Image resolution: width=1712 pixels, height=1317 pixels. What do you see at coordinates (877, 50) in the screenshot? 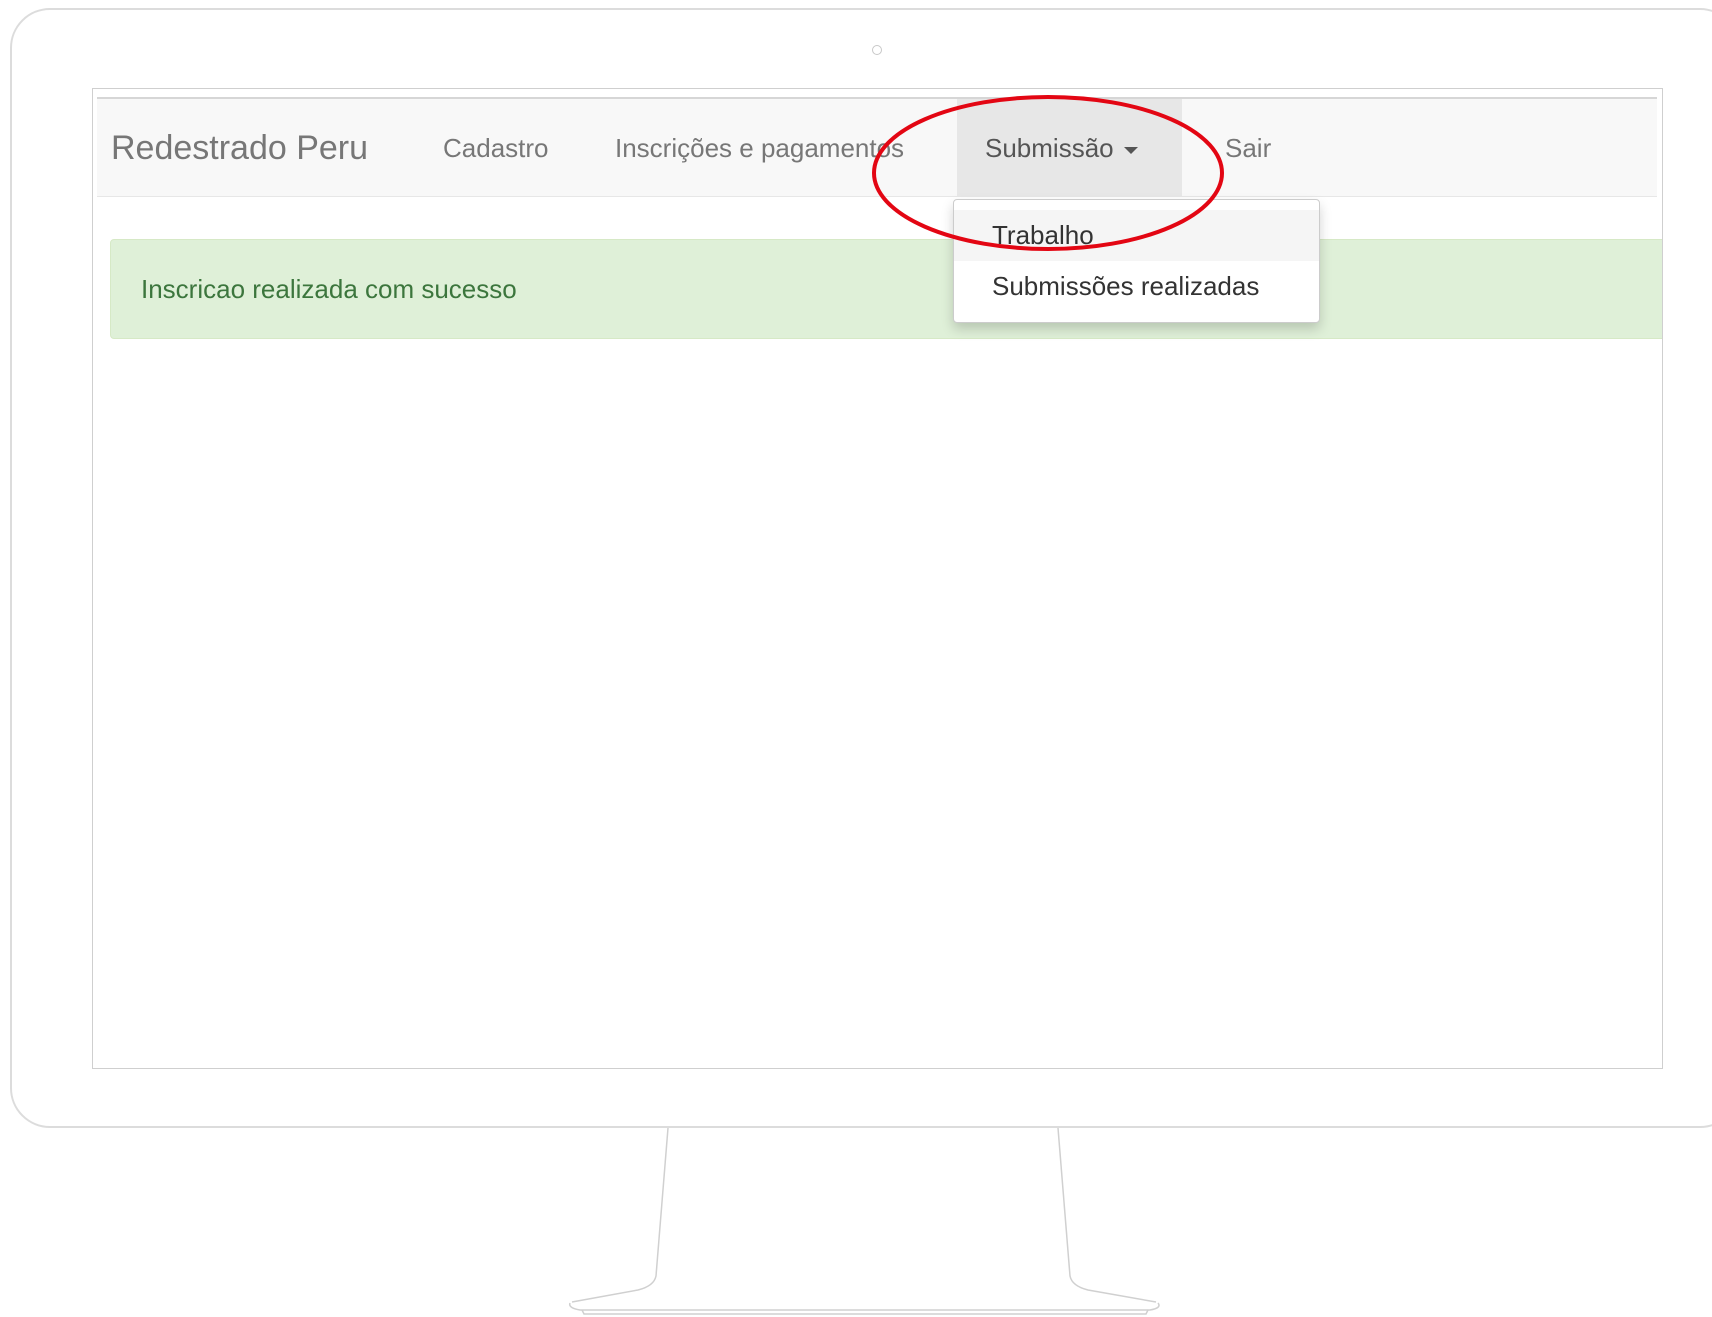
I see `camera-dot` at bounding box center [877, 50].